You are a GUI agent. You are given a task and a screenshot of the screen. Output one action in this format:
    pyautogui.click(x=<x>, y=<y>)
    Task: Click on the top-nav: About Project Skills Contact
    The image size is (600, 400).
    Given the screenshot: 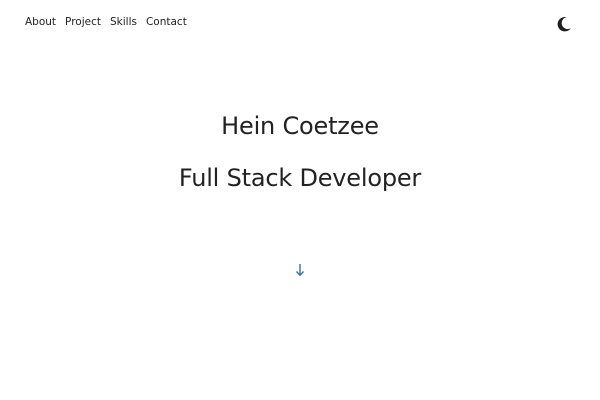 What is the action you would take?
    pyautogui.click(x=106, y=22)
    